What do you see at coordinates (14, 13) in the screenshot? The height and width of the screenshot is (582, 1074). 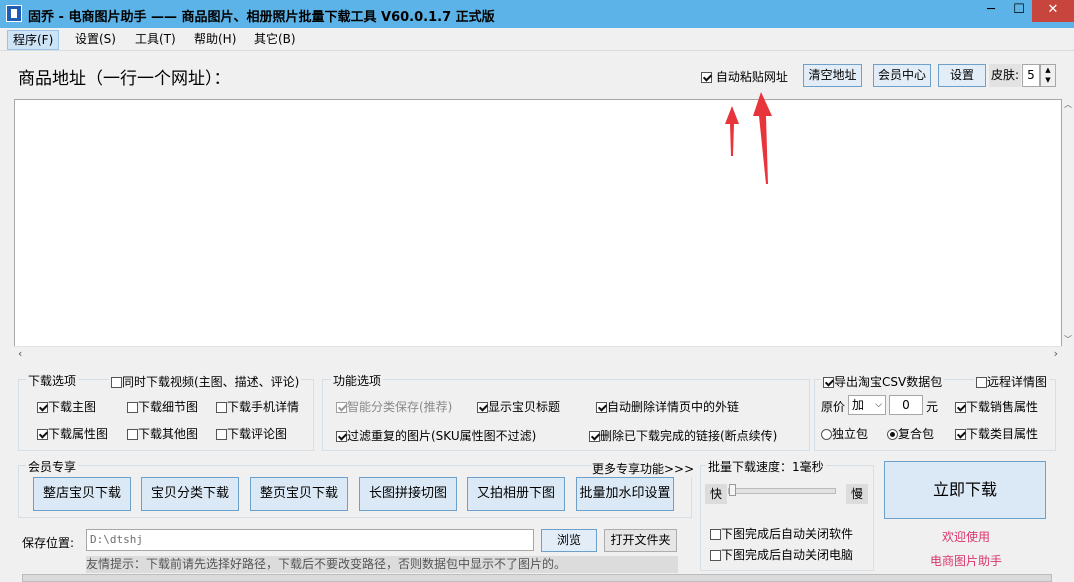 I see `app-logo-icon` at bounding box center [14, 13].